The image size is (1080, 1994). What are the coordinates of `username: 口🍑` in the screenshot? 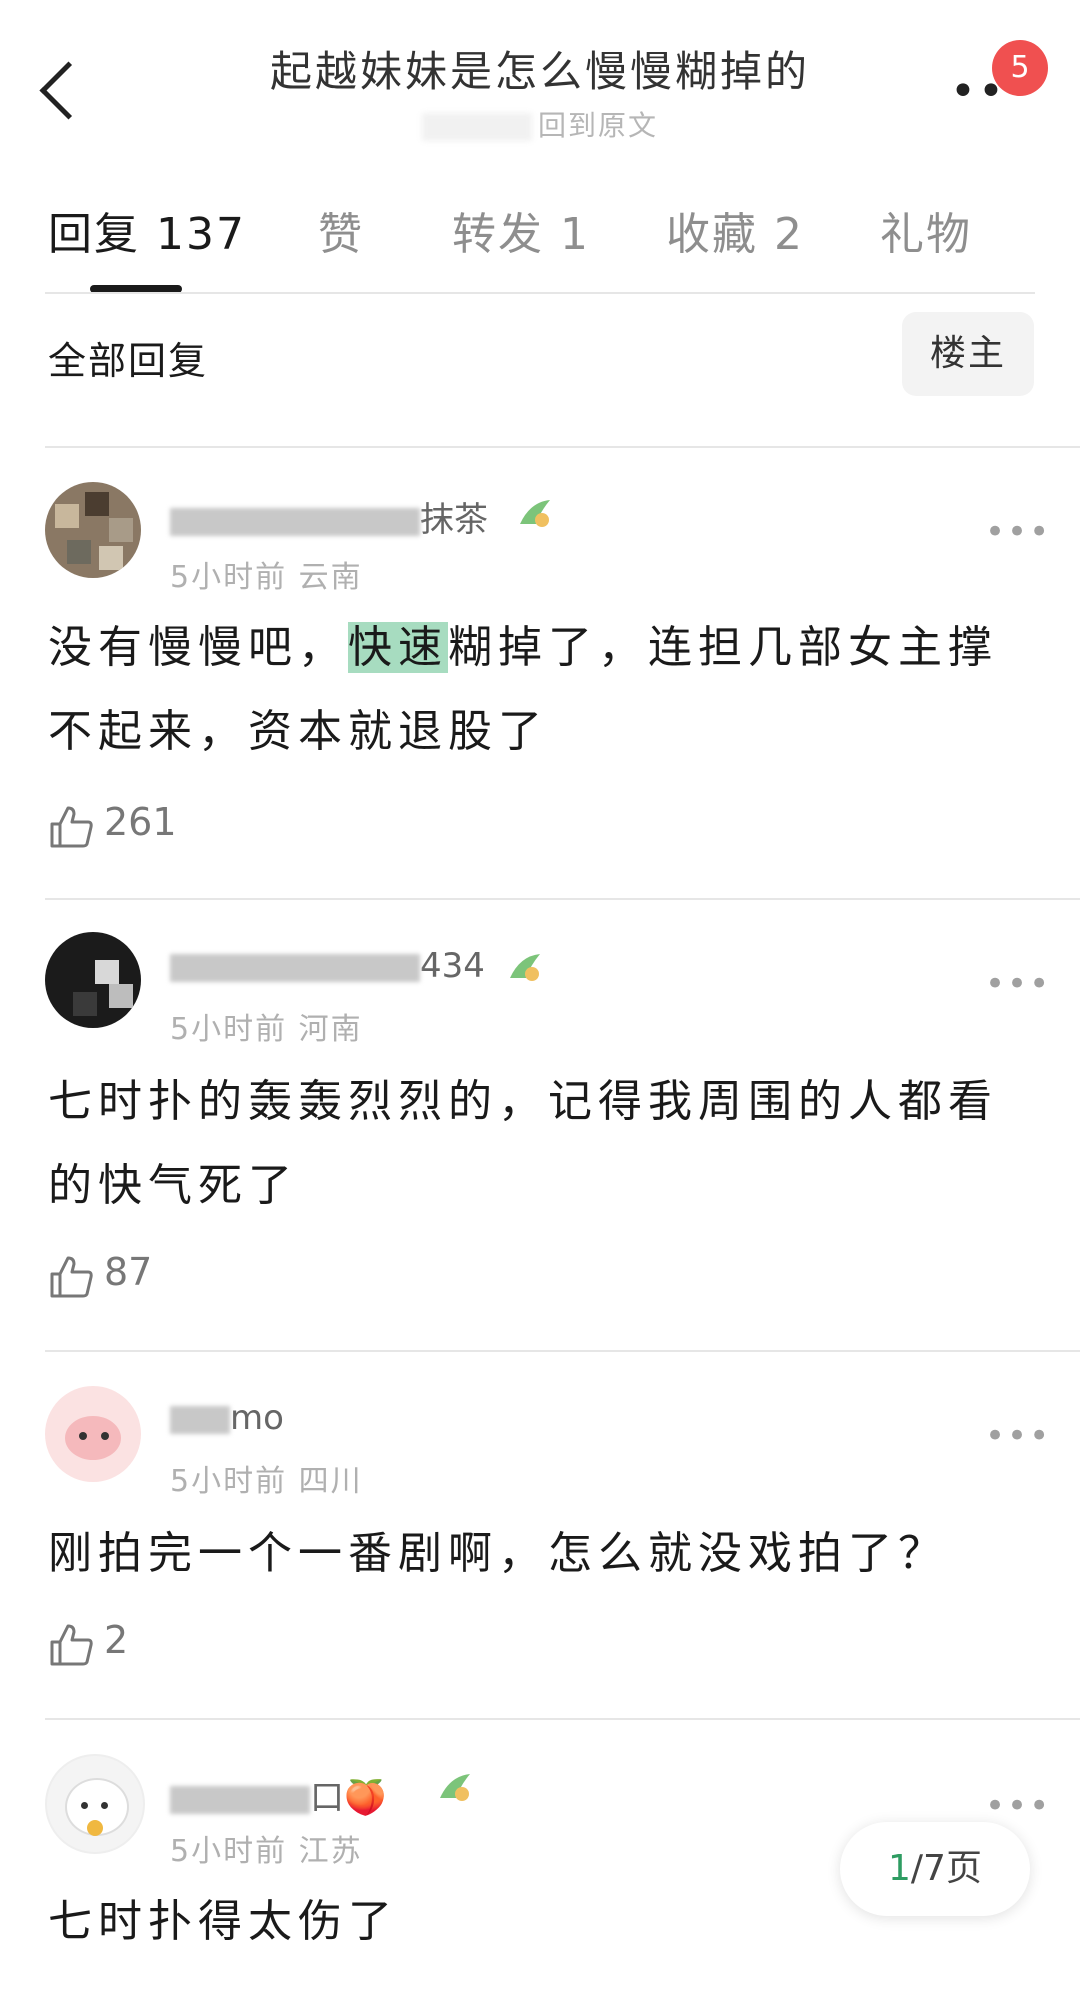 It's located at (278, 1794).